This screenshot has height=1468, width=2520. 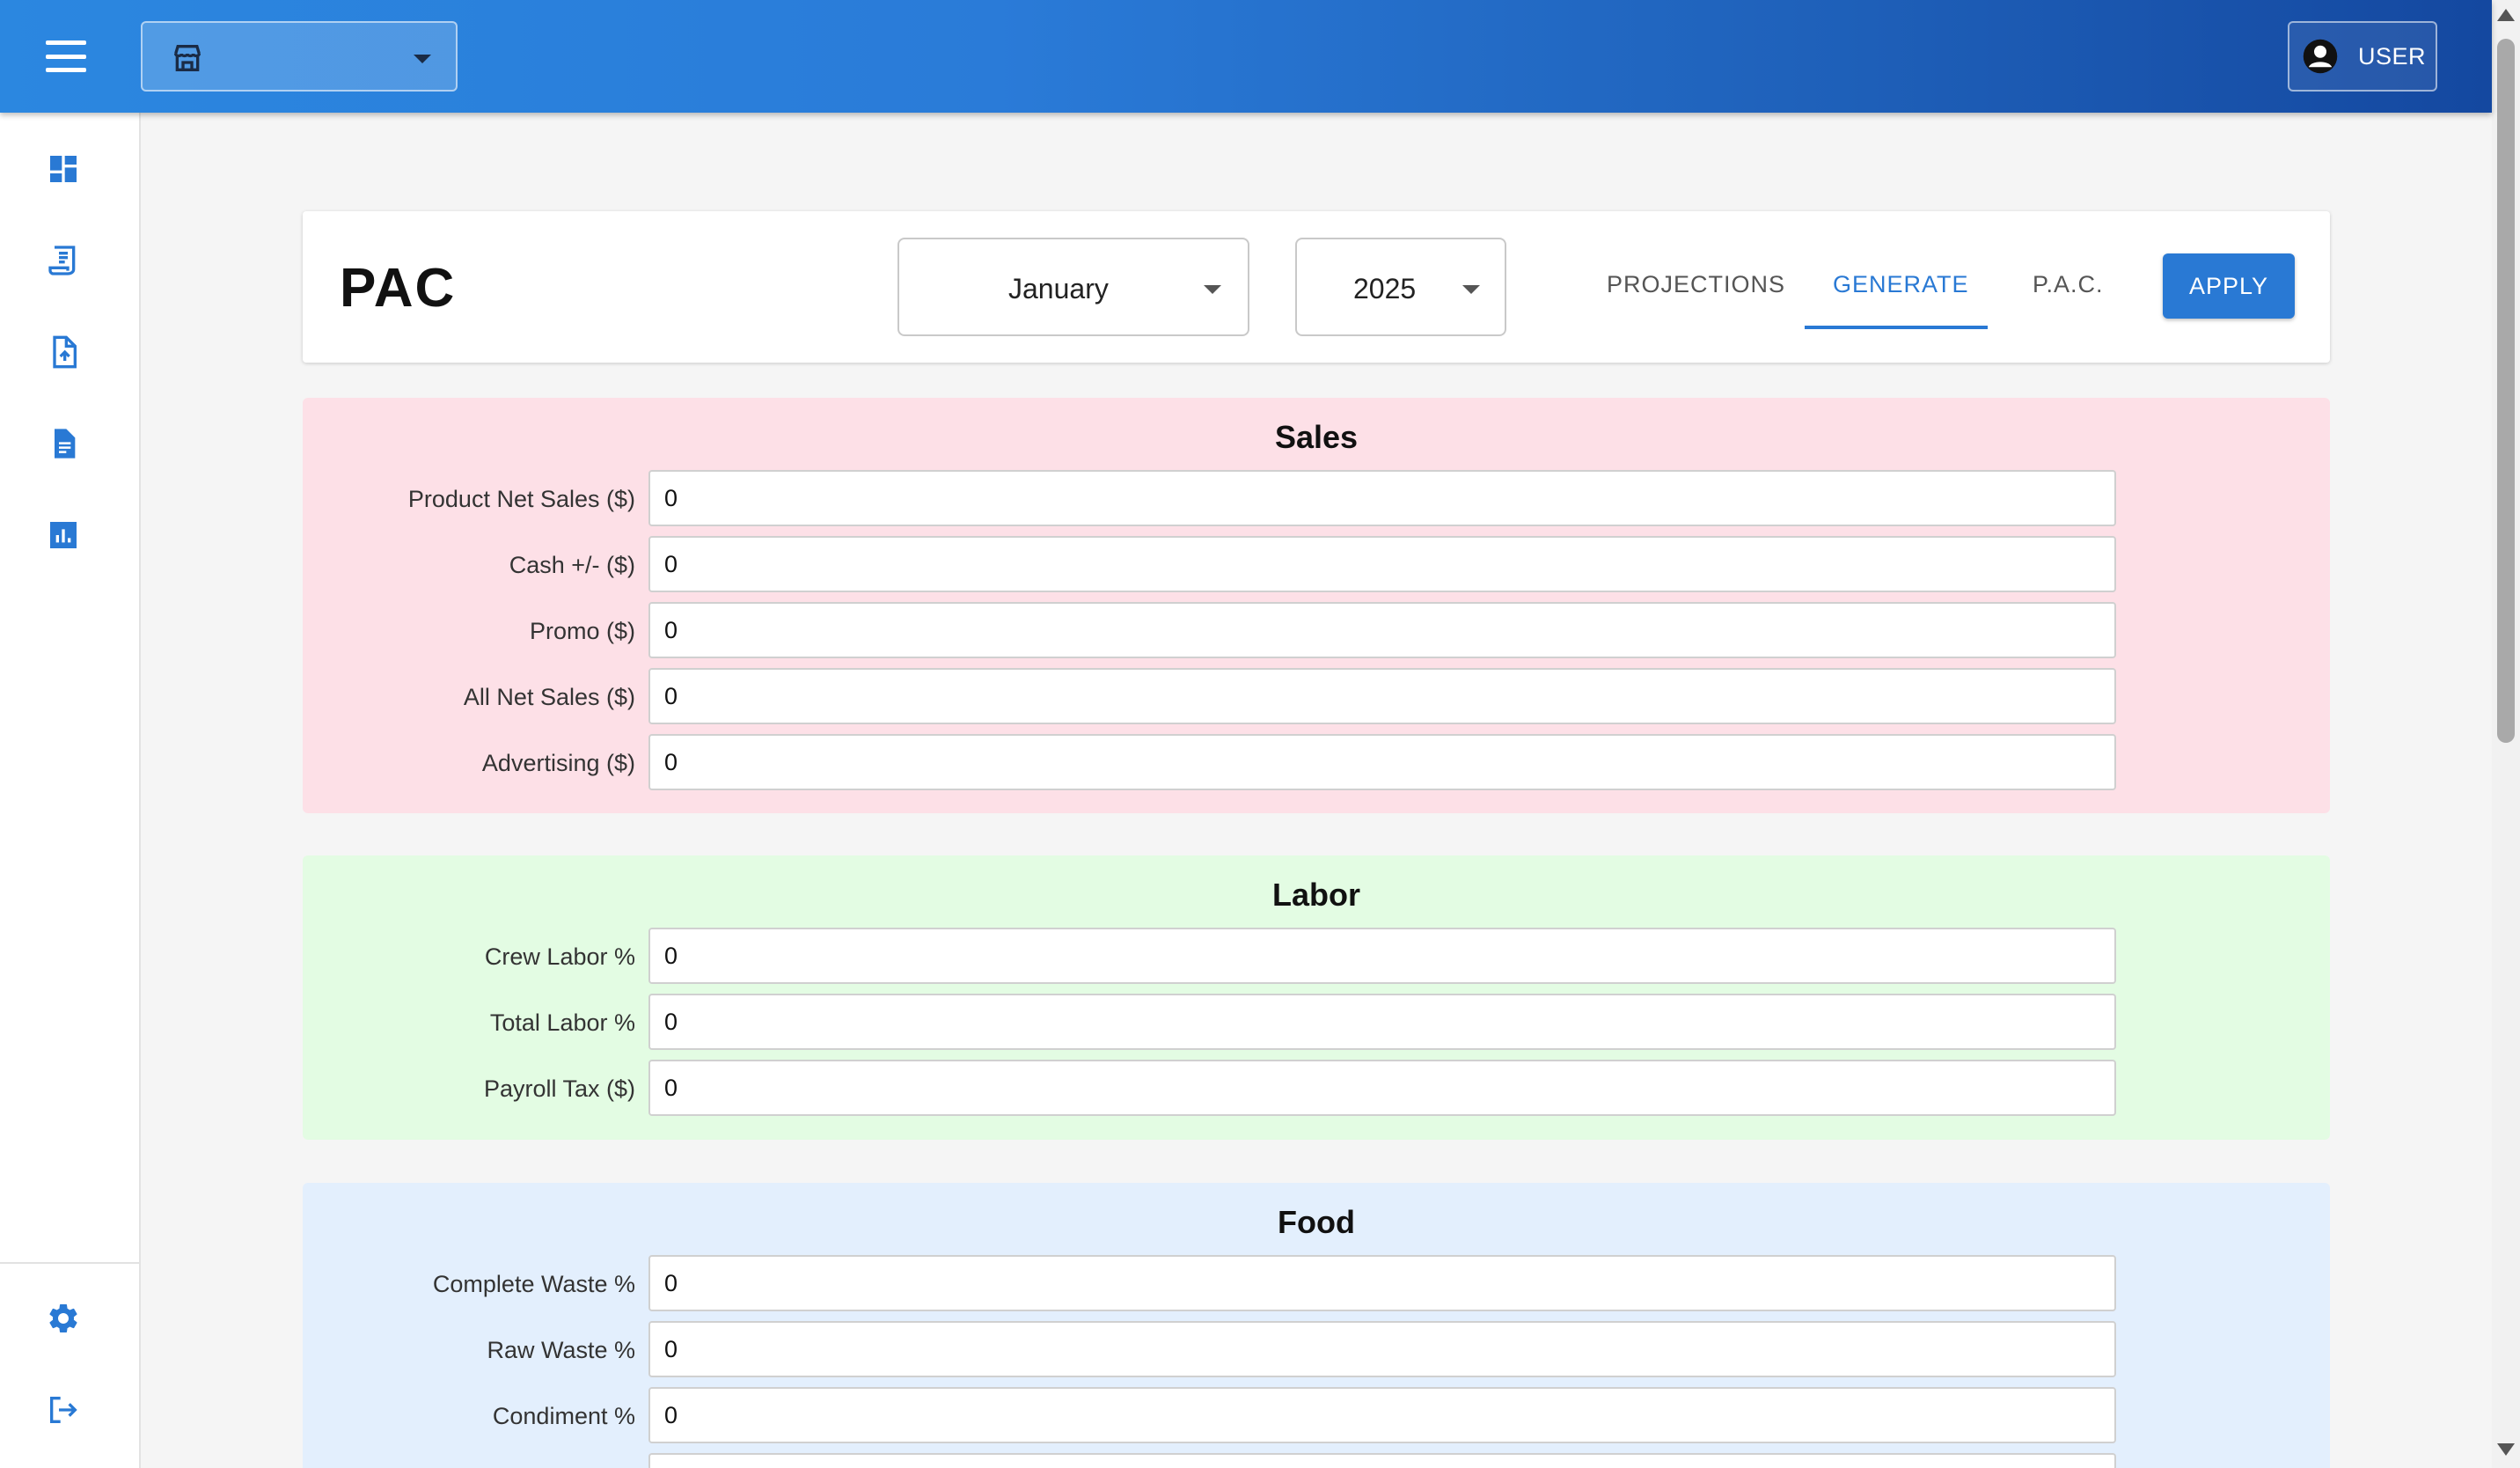 I want to click on spreadsheet-file-icon, so click(x=63, y=443).